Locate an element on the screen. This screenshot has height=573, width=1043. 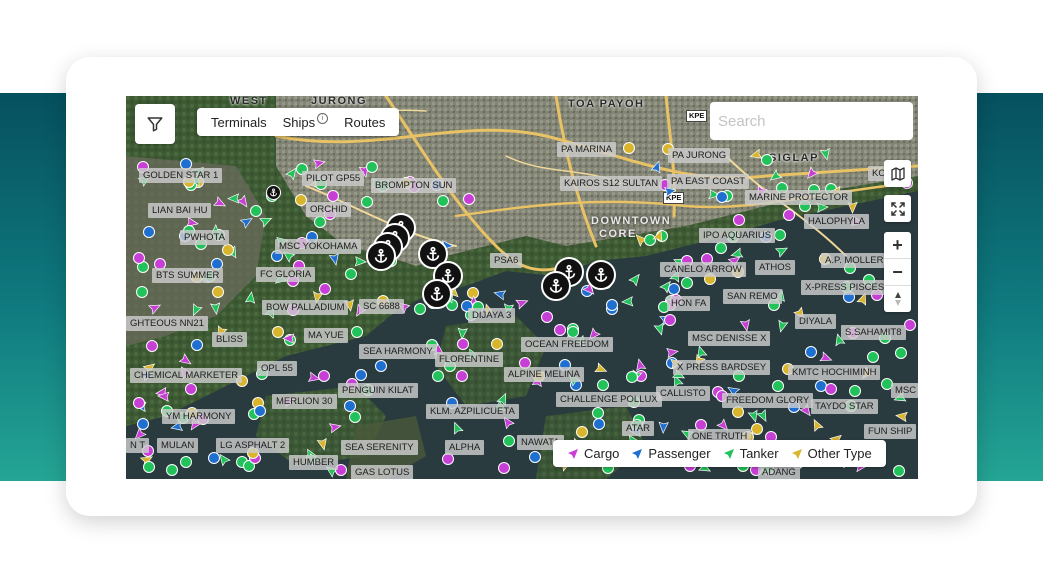
filter-button is located at coordinates (155, 124).